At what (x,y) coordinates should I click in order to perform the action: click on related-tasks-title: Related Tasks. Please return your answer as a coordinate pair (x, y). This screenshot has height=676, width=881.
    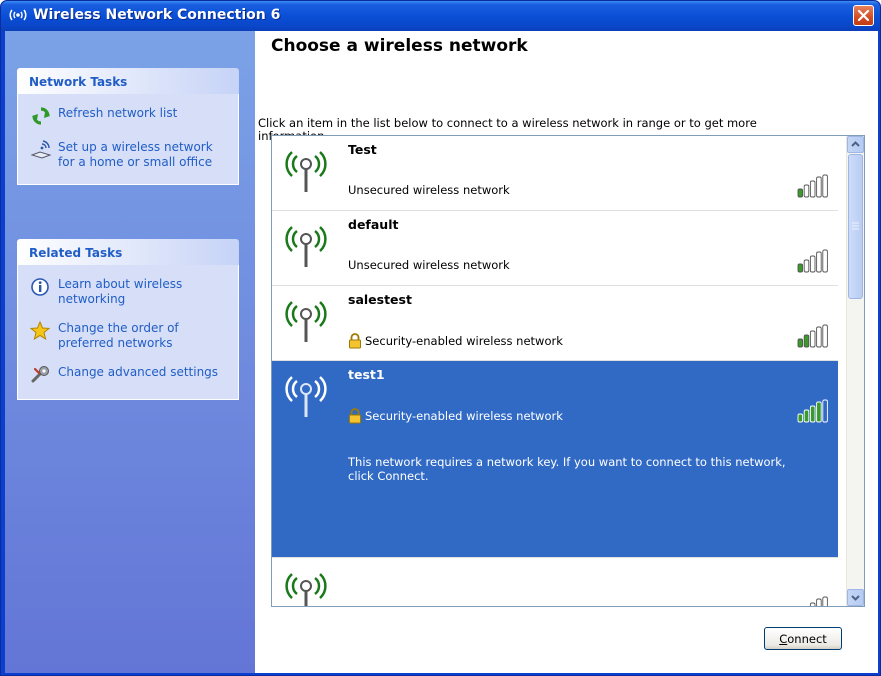
    Looking at the image, I should click on (76, 253).